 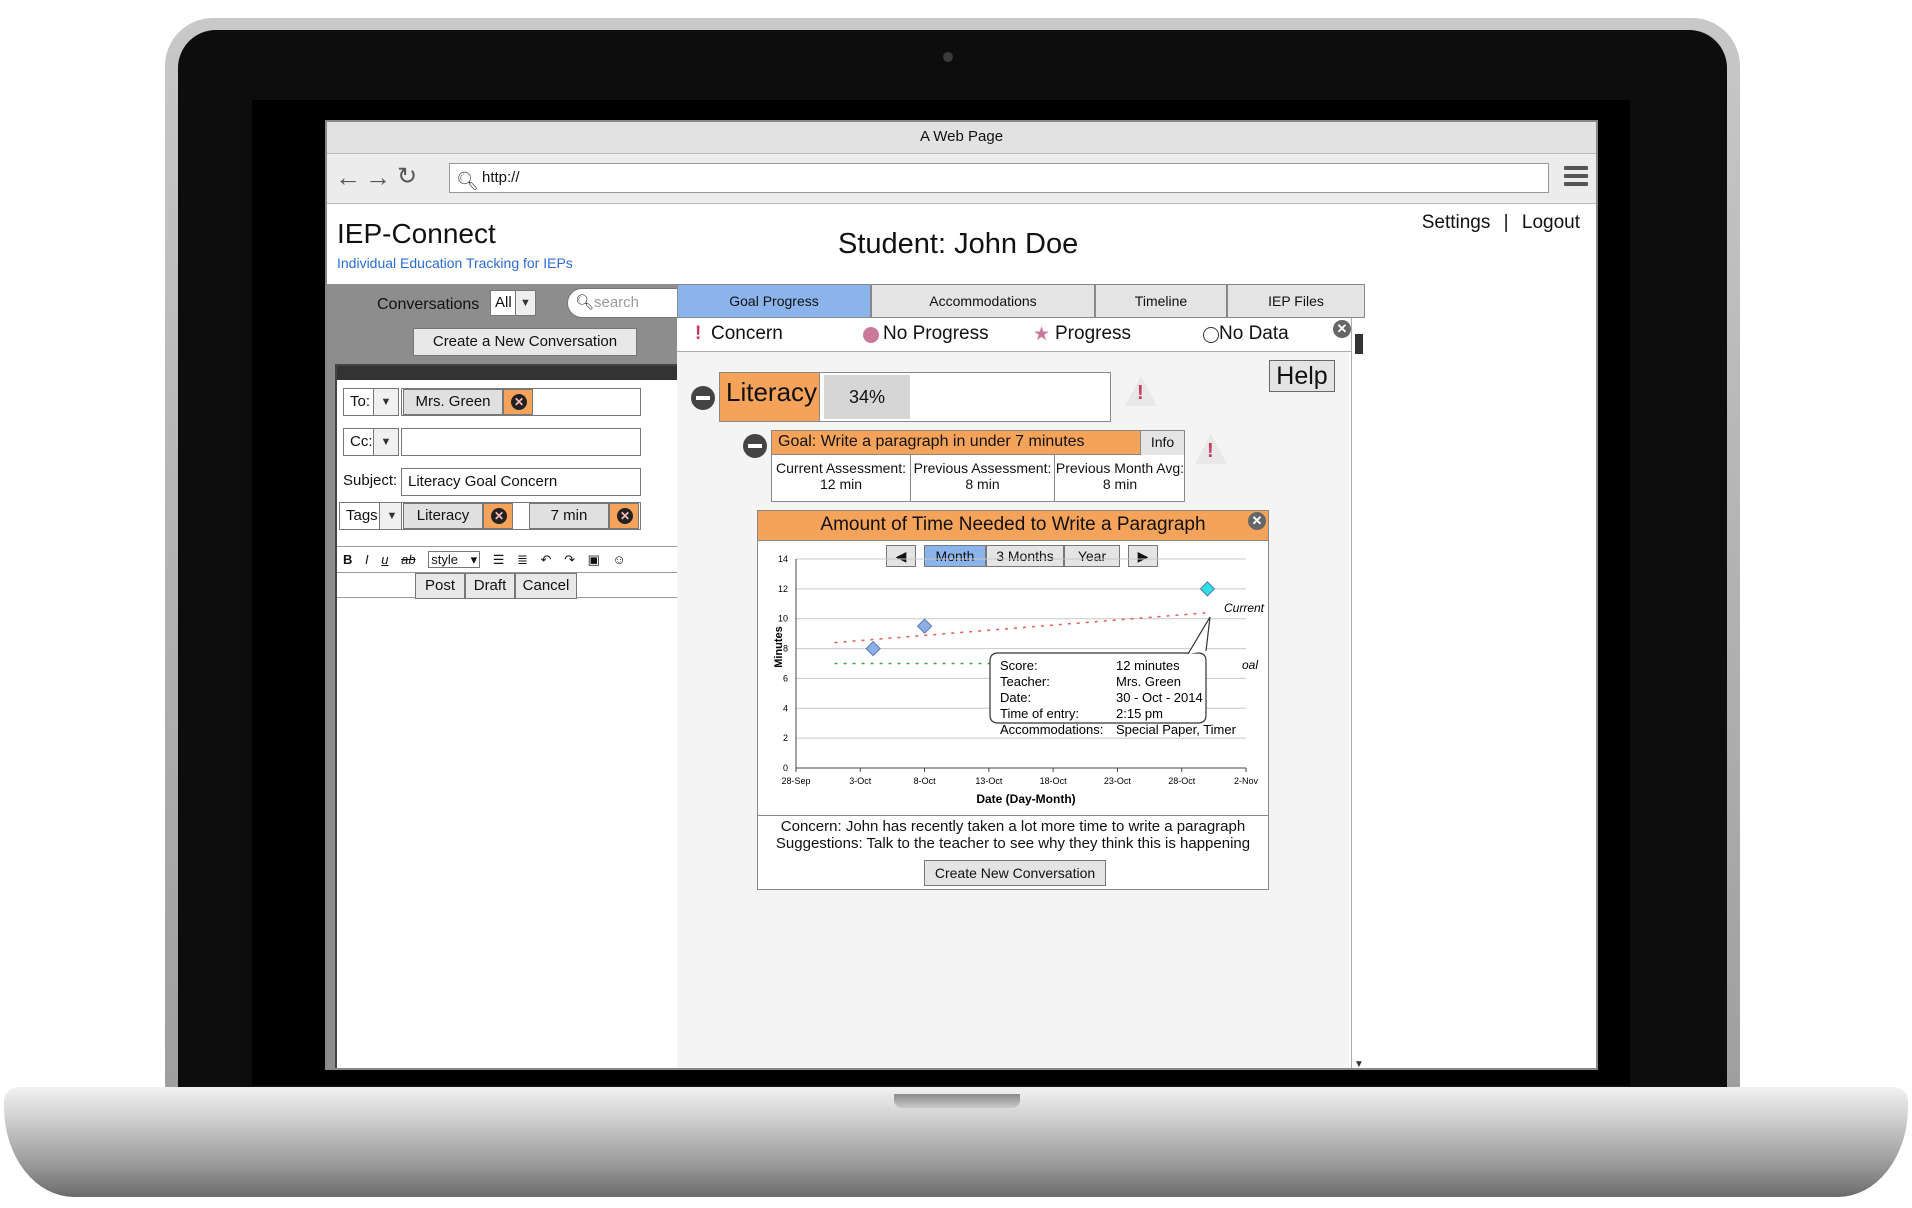 I want to click on post-button: Post, so click(x=440, y=586).